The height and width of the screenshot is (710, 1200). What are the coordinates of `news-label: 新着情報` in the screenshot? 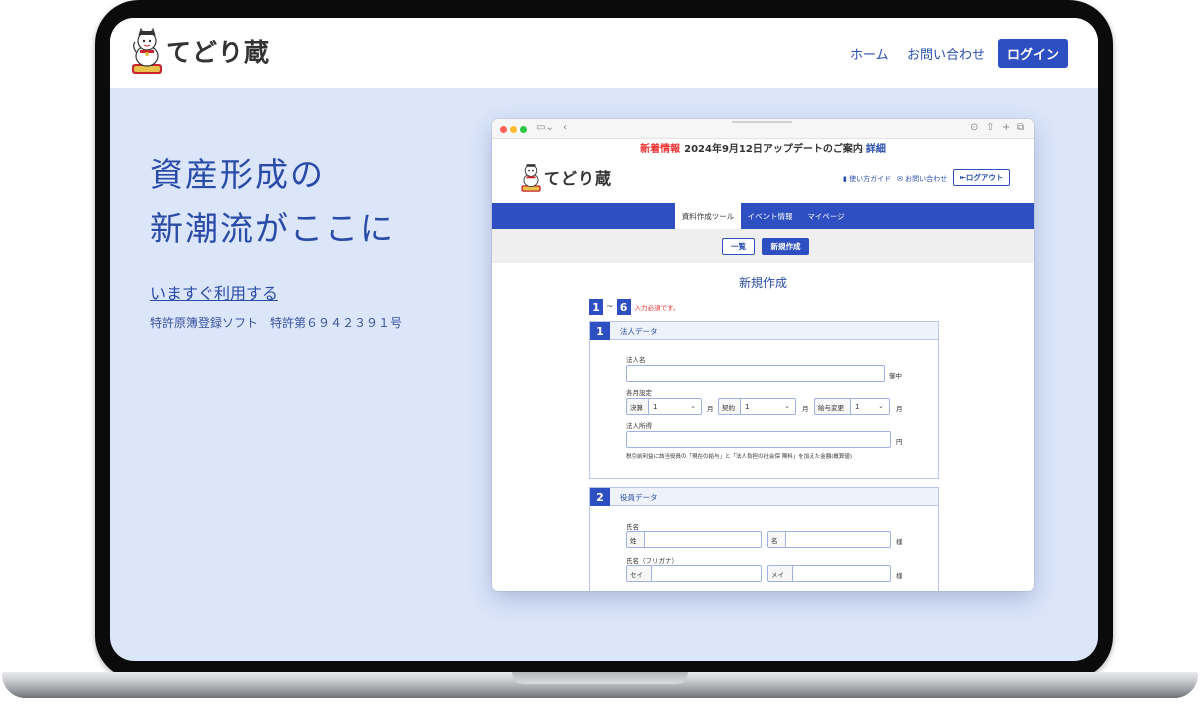 It's located at (660, 149).